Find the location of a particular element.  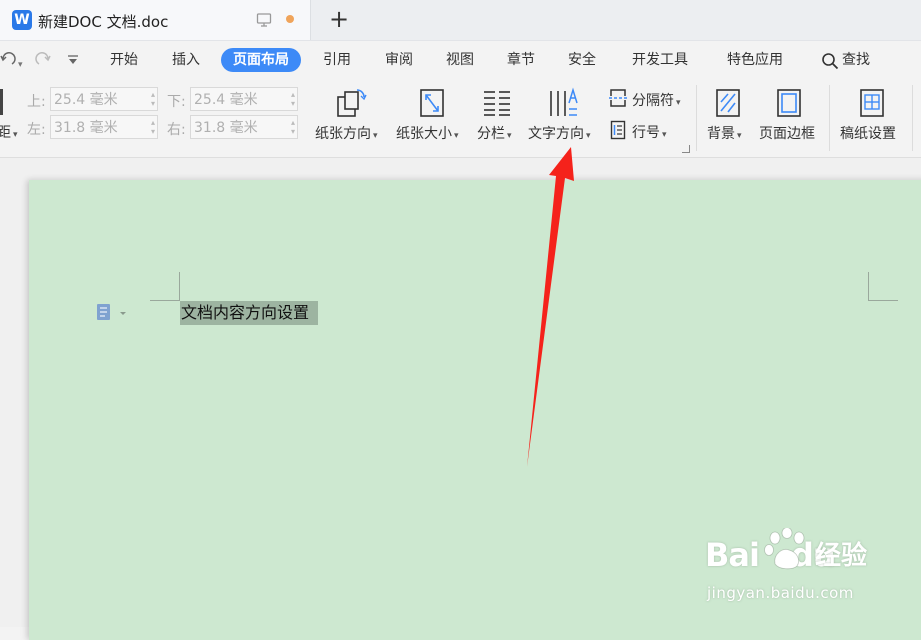

document-title: 新建DOC 文档.doc is located at coordinates (103, 22).